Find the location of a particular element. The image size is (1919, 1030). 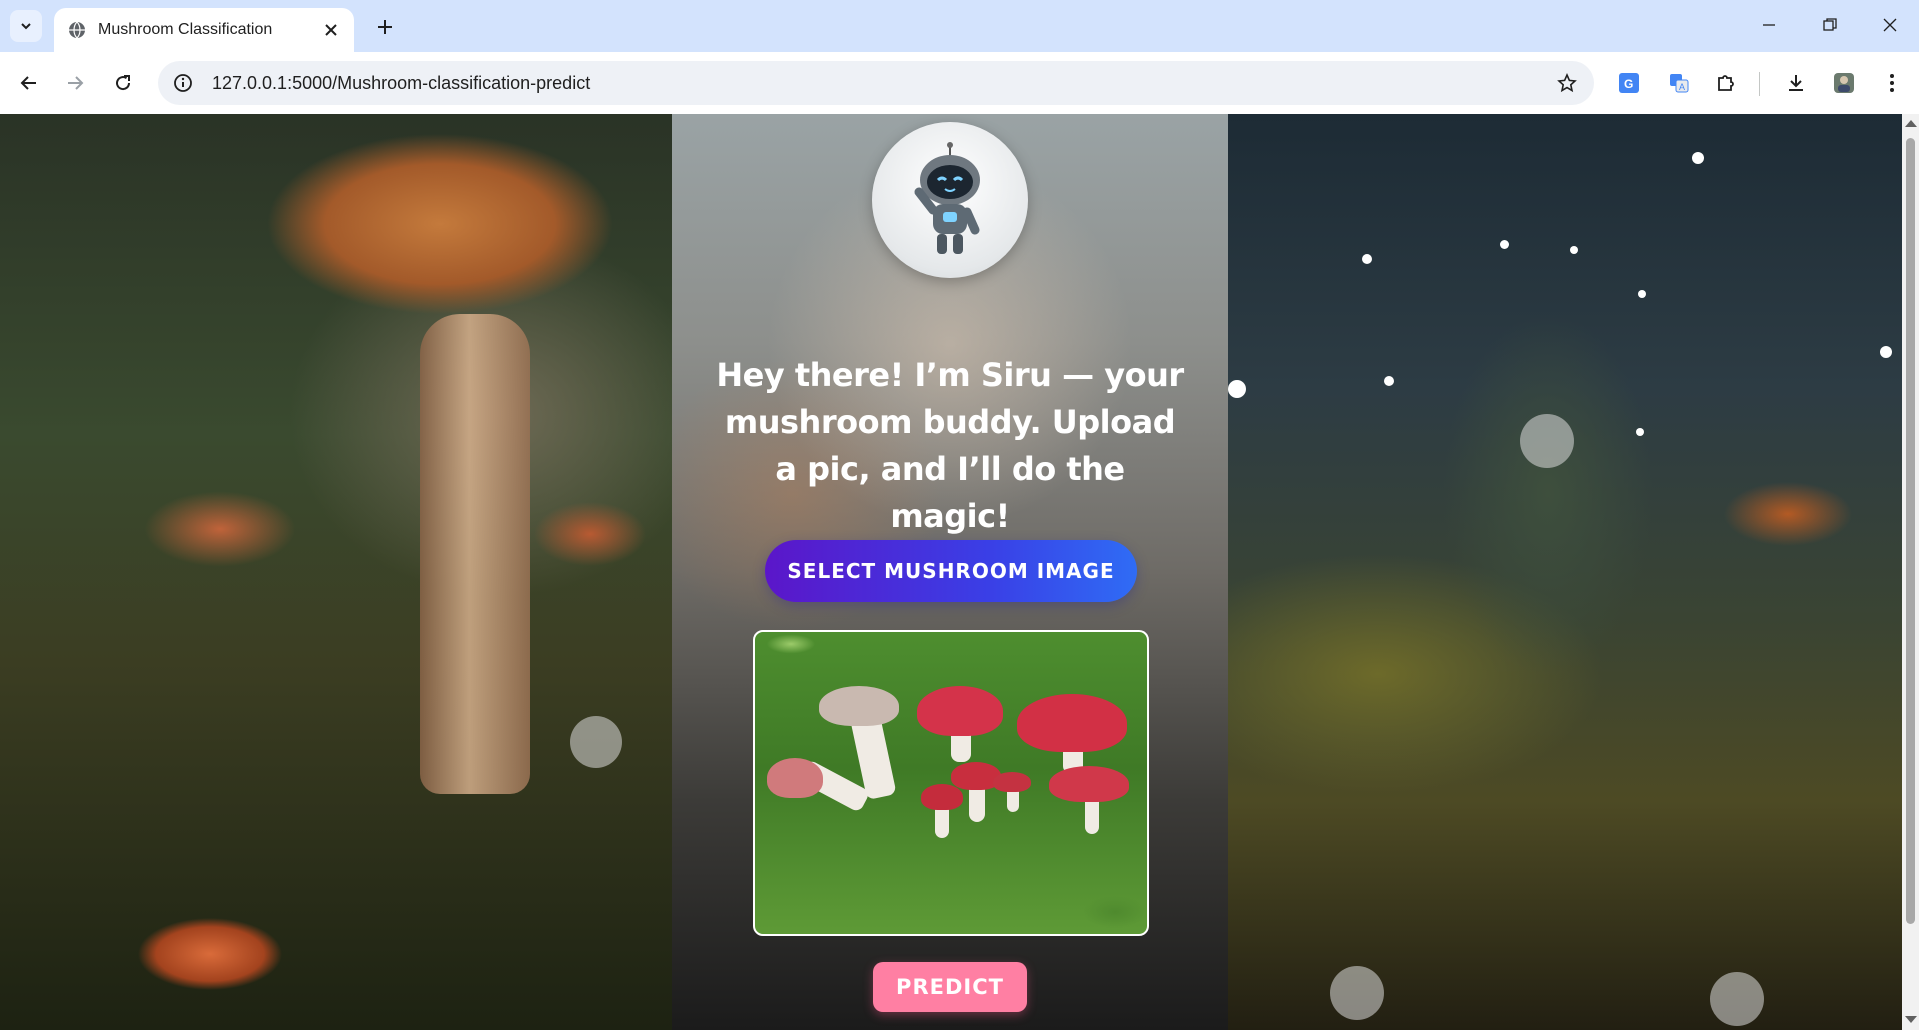

scroll-up-arrow is located at coordinates (1911, 123).